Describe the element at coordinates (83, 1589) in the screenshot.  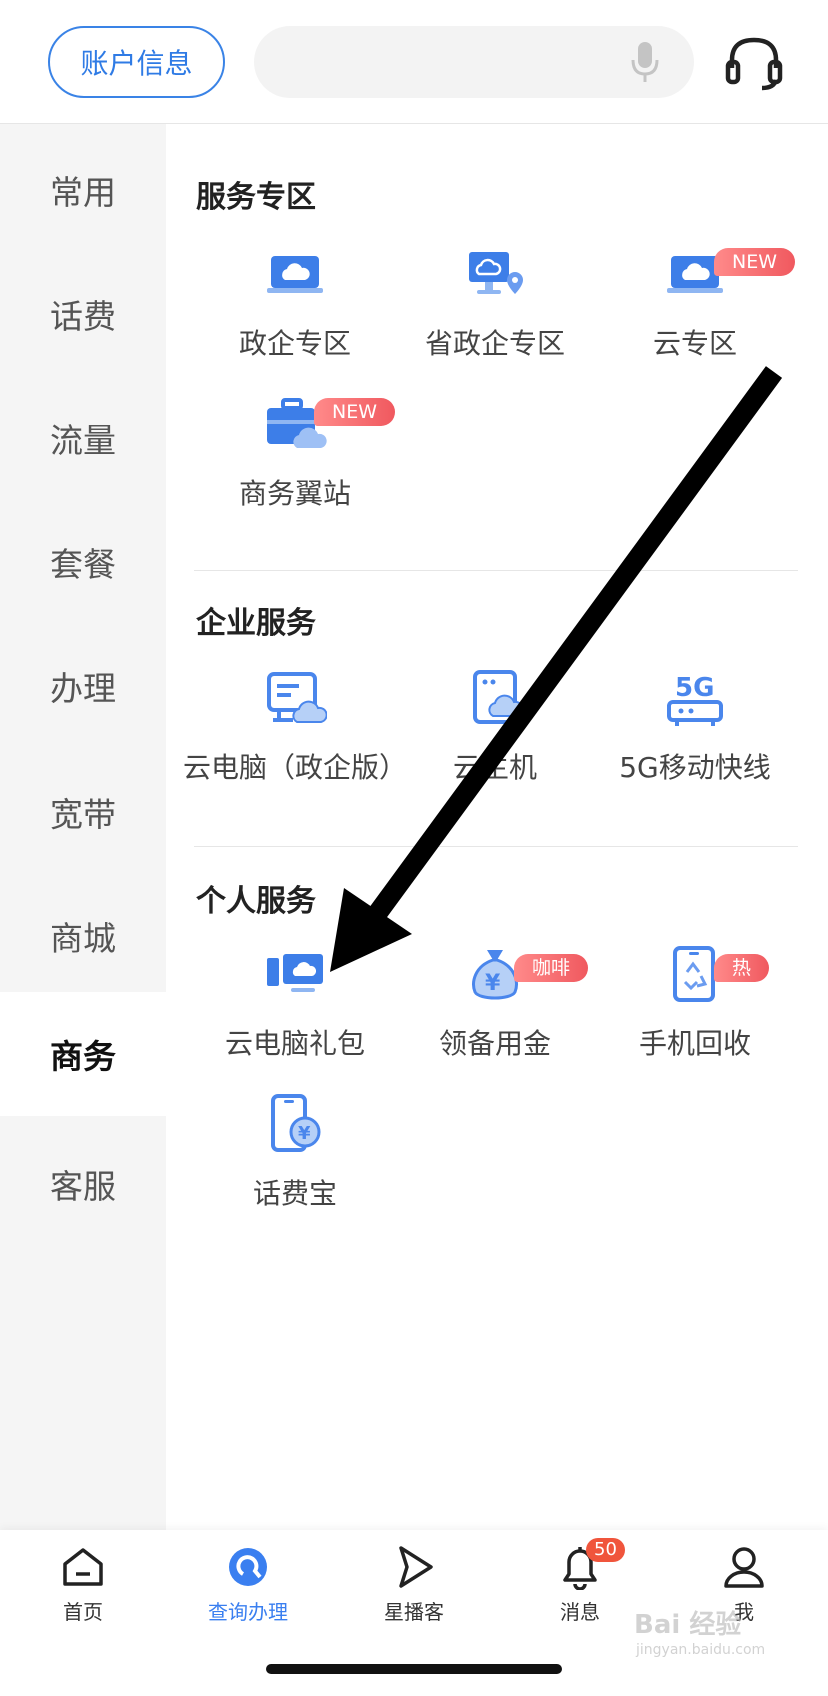
I see `tab-home: 首页` at that location.